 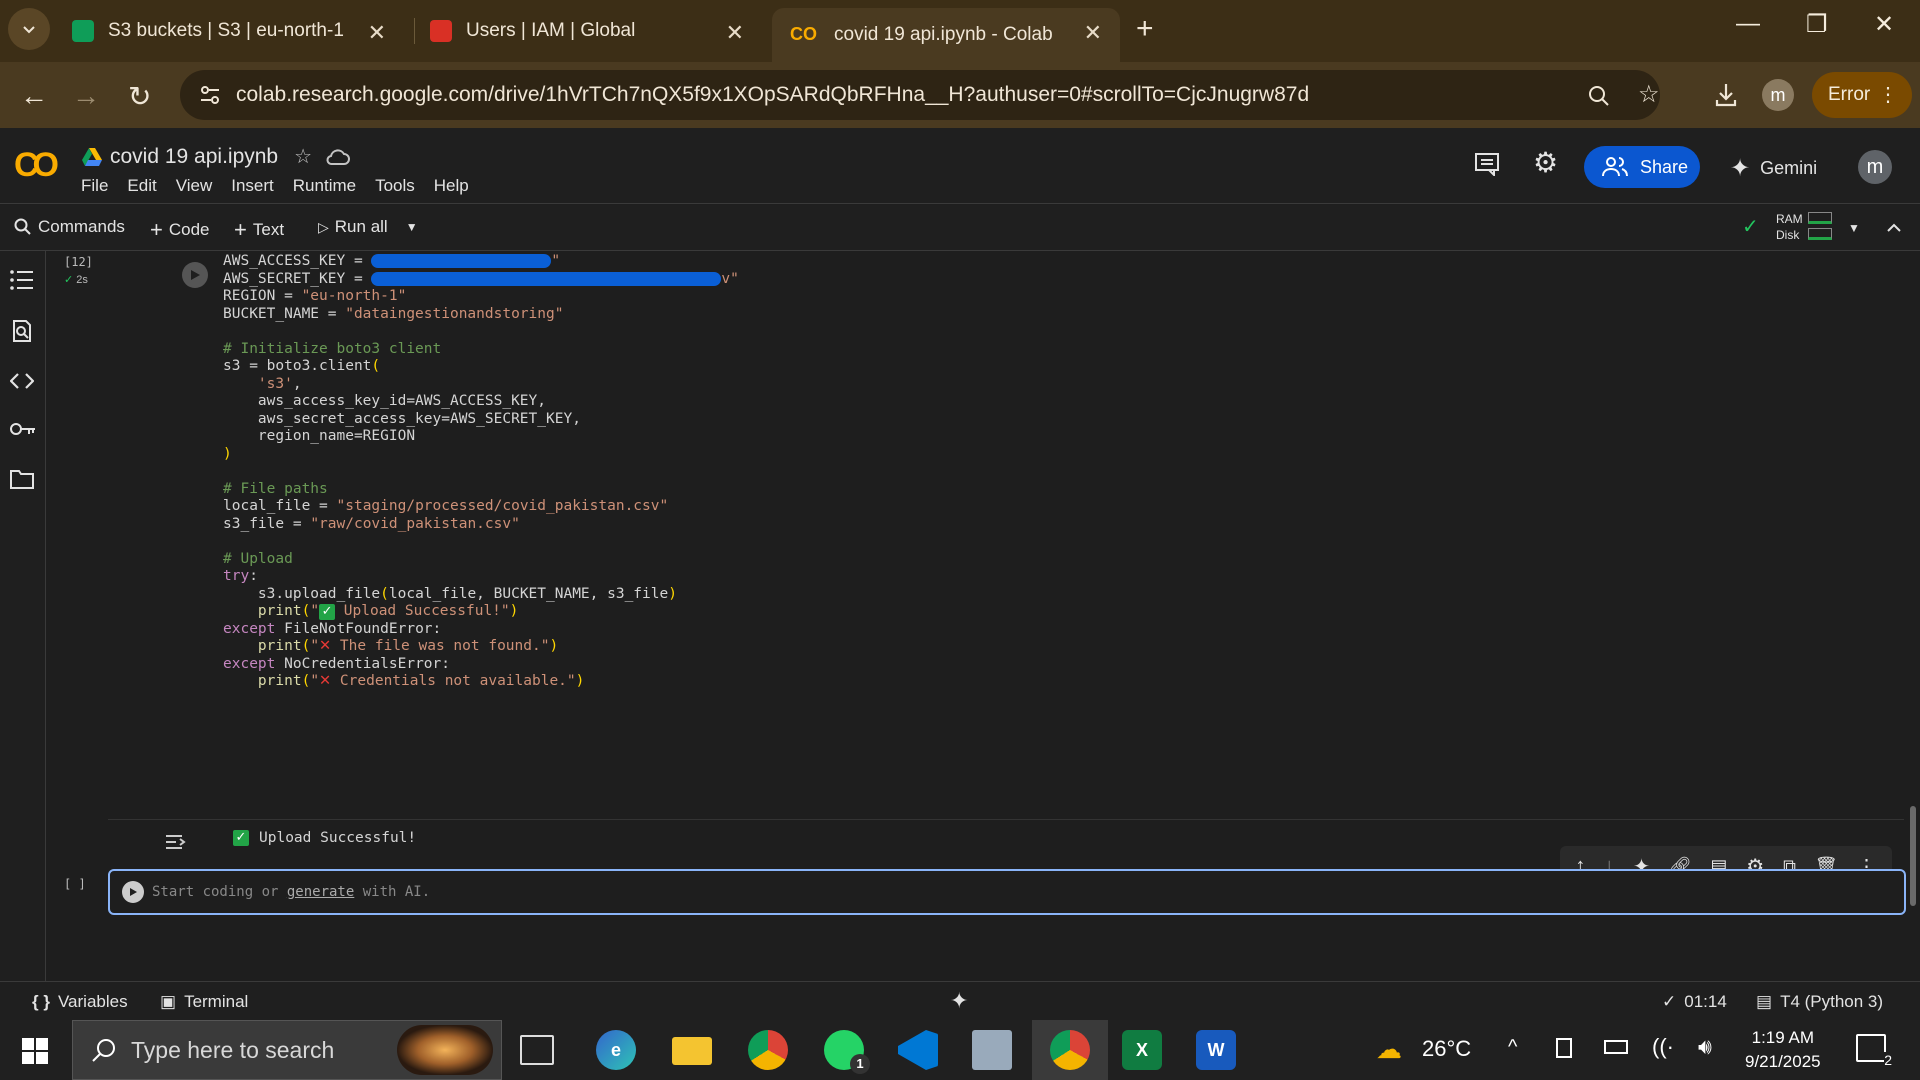 I want to click on new-tab-icon: +, so click(x=1145, y=29).